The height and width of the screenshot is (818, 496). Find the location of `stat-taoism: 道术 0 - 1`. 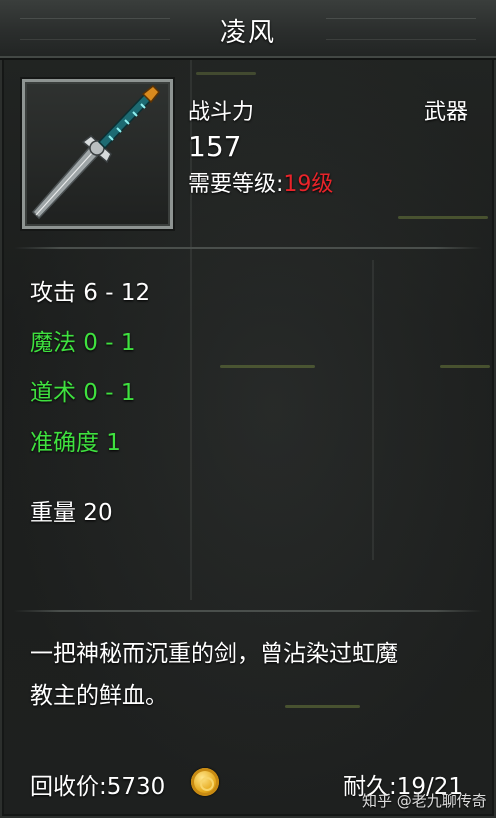

stat-taoism: 道术 0 - 1 is located at coordinates (83, 393).